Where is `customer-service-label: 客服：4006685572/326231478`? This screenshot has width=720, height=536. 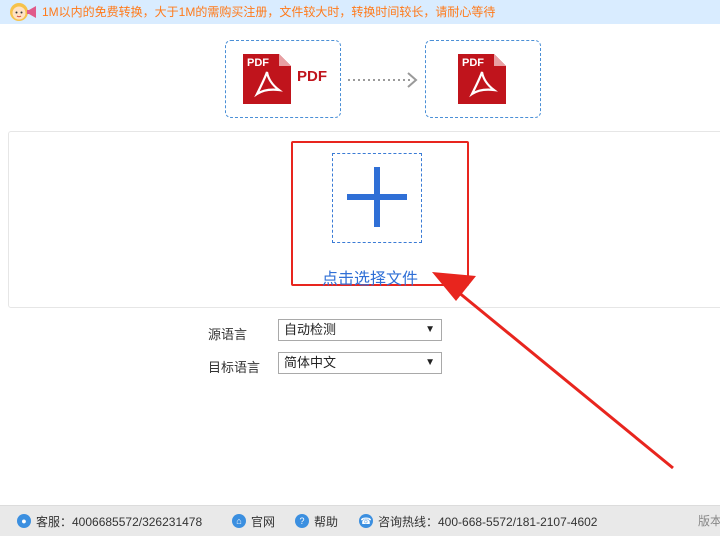 customer-service-label: 客服：4006685572/326231478 is located at coordinates (119, 521).